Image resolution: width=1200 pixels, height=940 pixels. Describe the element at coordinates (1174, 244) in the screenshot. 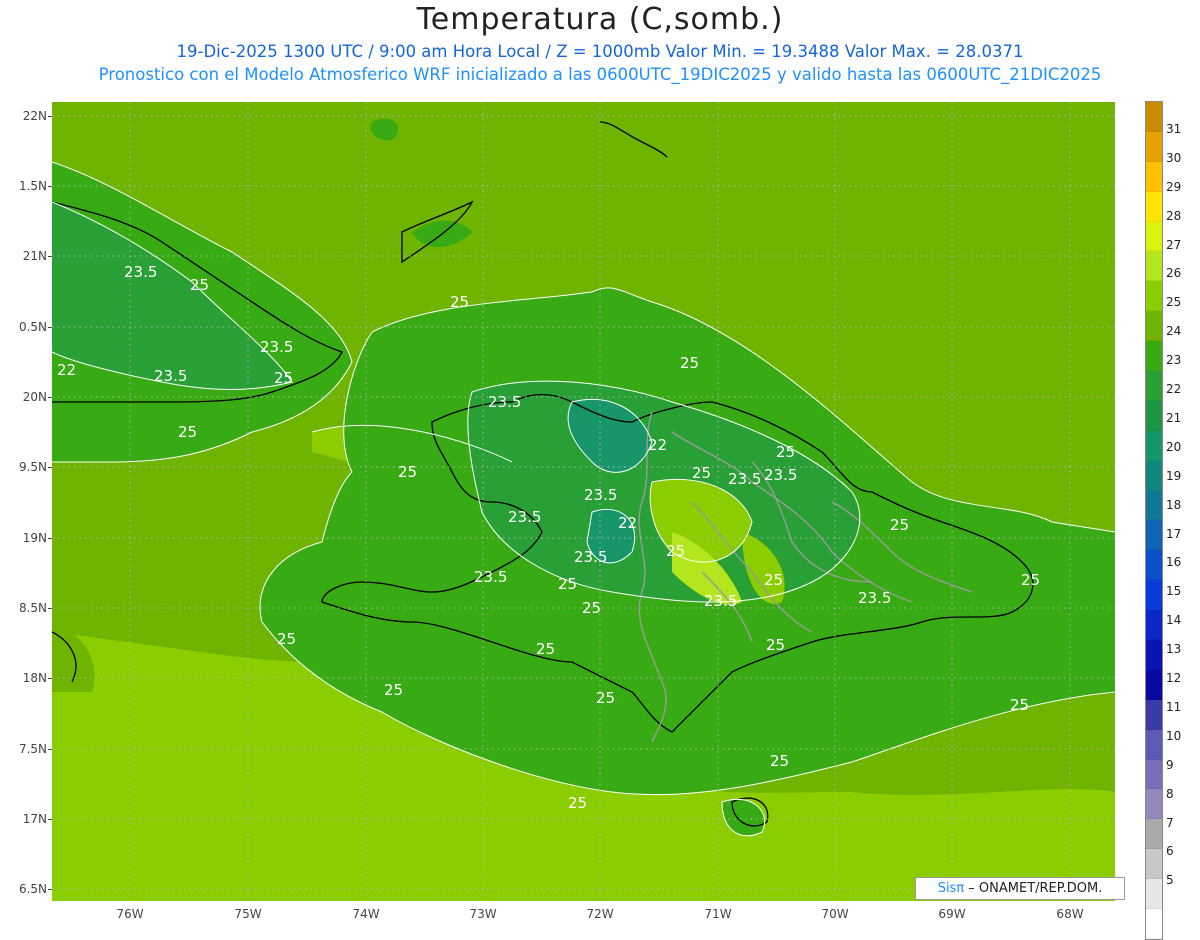

I see `colorbar-label: 27` at that location.